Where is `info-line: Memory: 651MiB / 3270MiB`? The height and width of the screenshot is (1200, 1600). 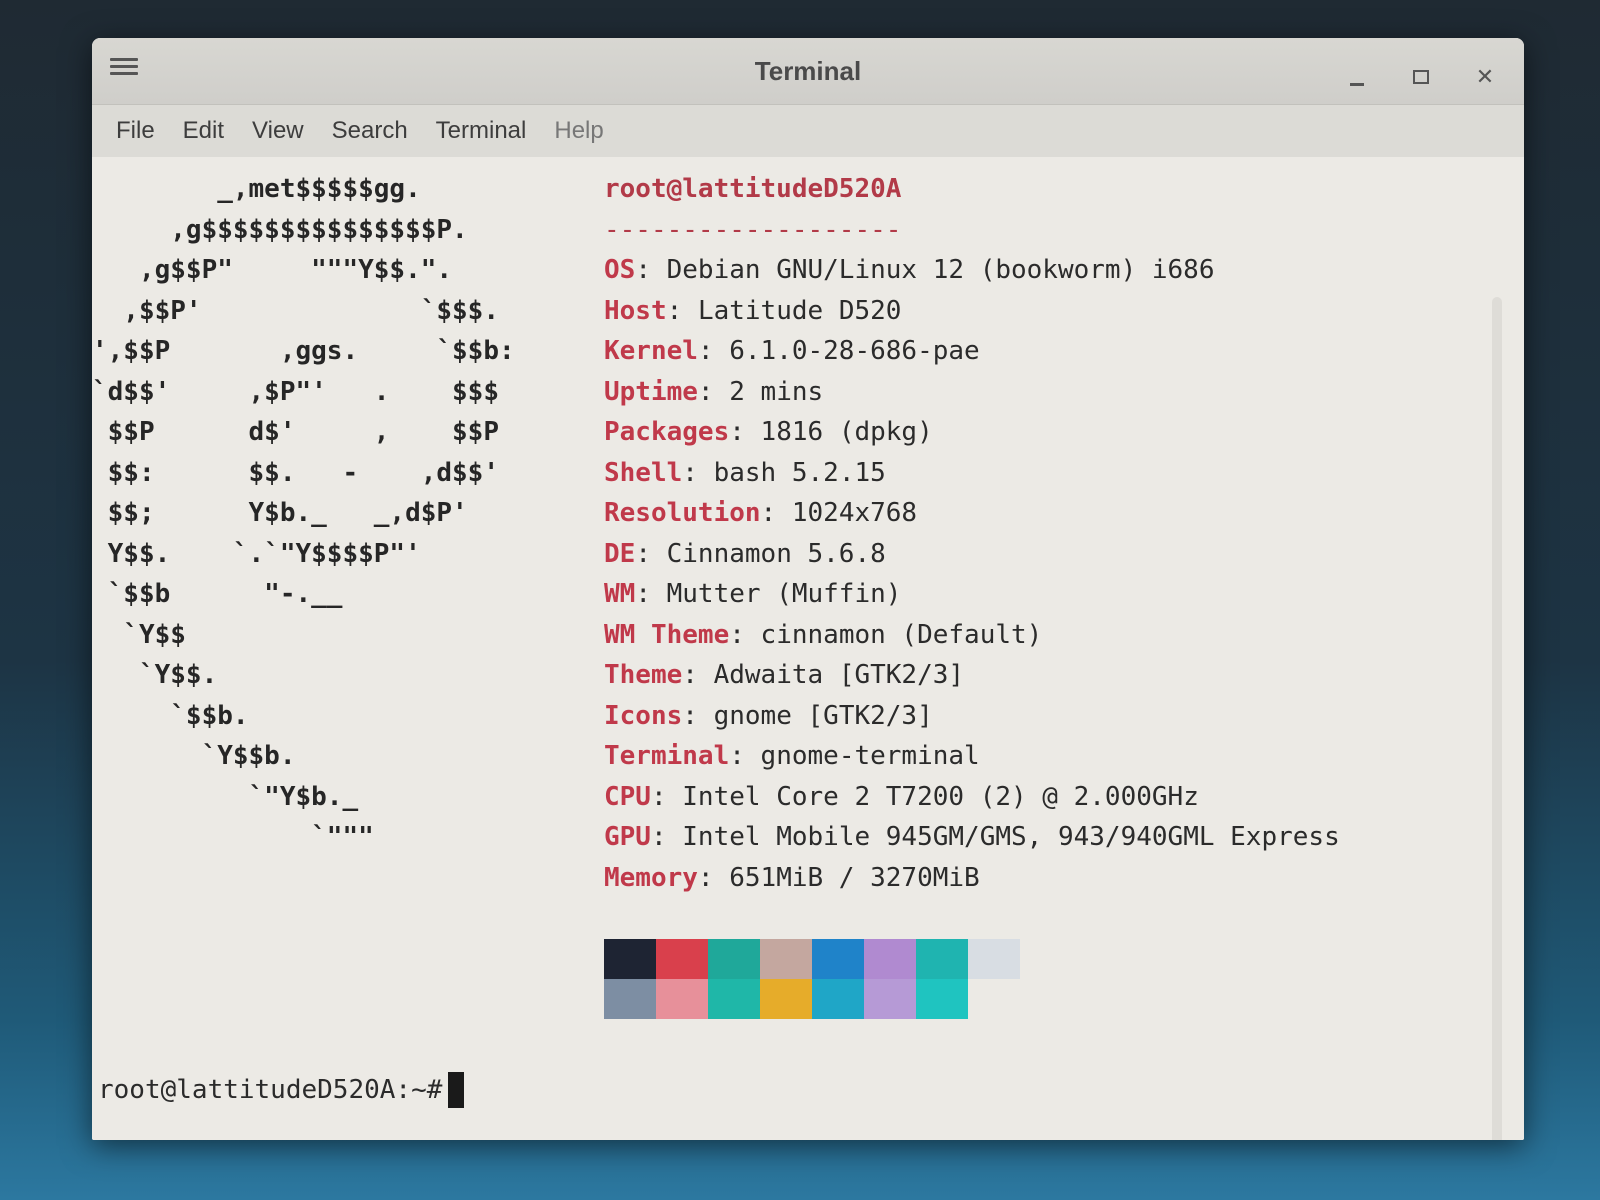
info-line: Memory: 651MiB / 3270MiB is located at coordinates (972, 878).